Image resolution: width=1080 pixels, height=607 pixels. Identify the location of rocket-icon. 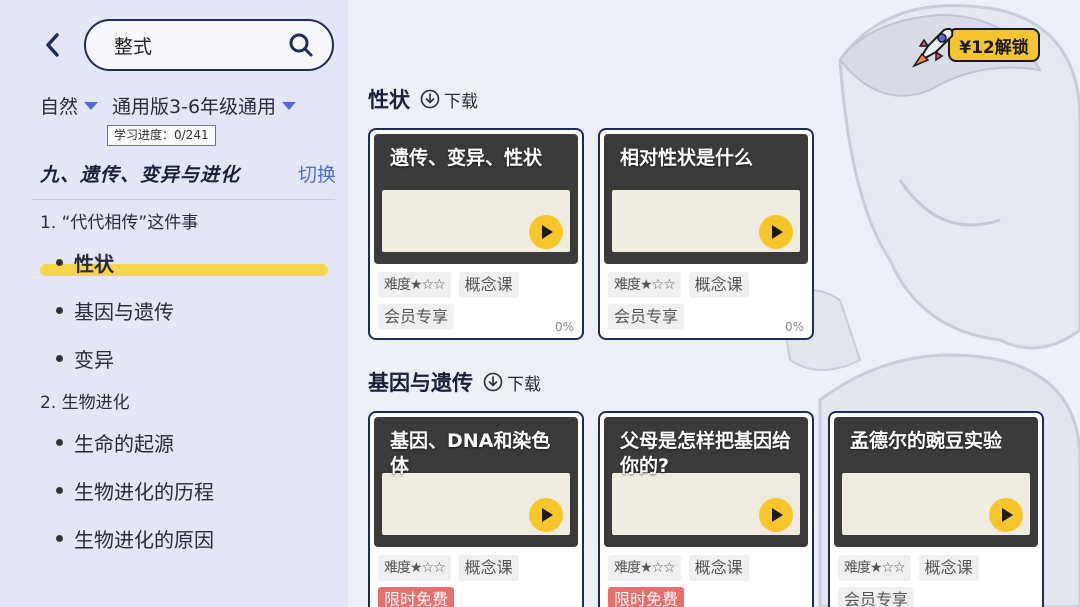
(932, 47).